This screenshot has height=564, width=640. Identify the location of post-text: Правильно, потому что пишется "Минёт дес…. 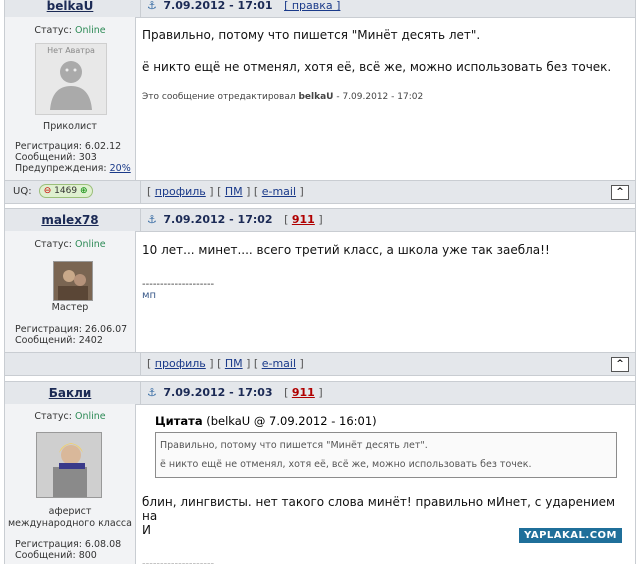
(311, 35).